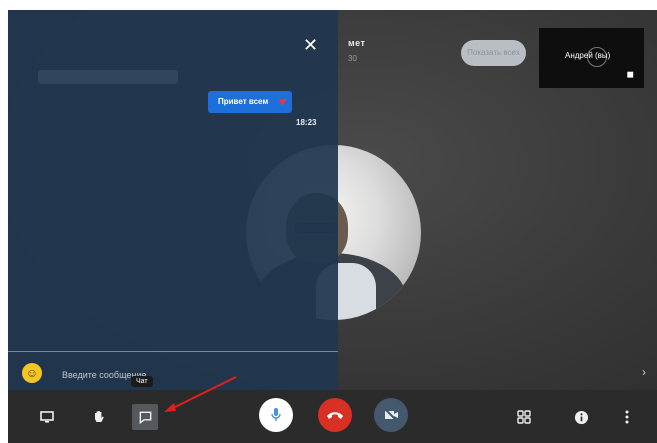  I want to click on meeting-sub-fragment: 30, so click(352, 58).